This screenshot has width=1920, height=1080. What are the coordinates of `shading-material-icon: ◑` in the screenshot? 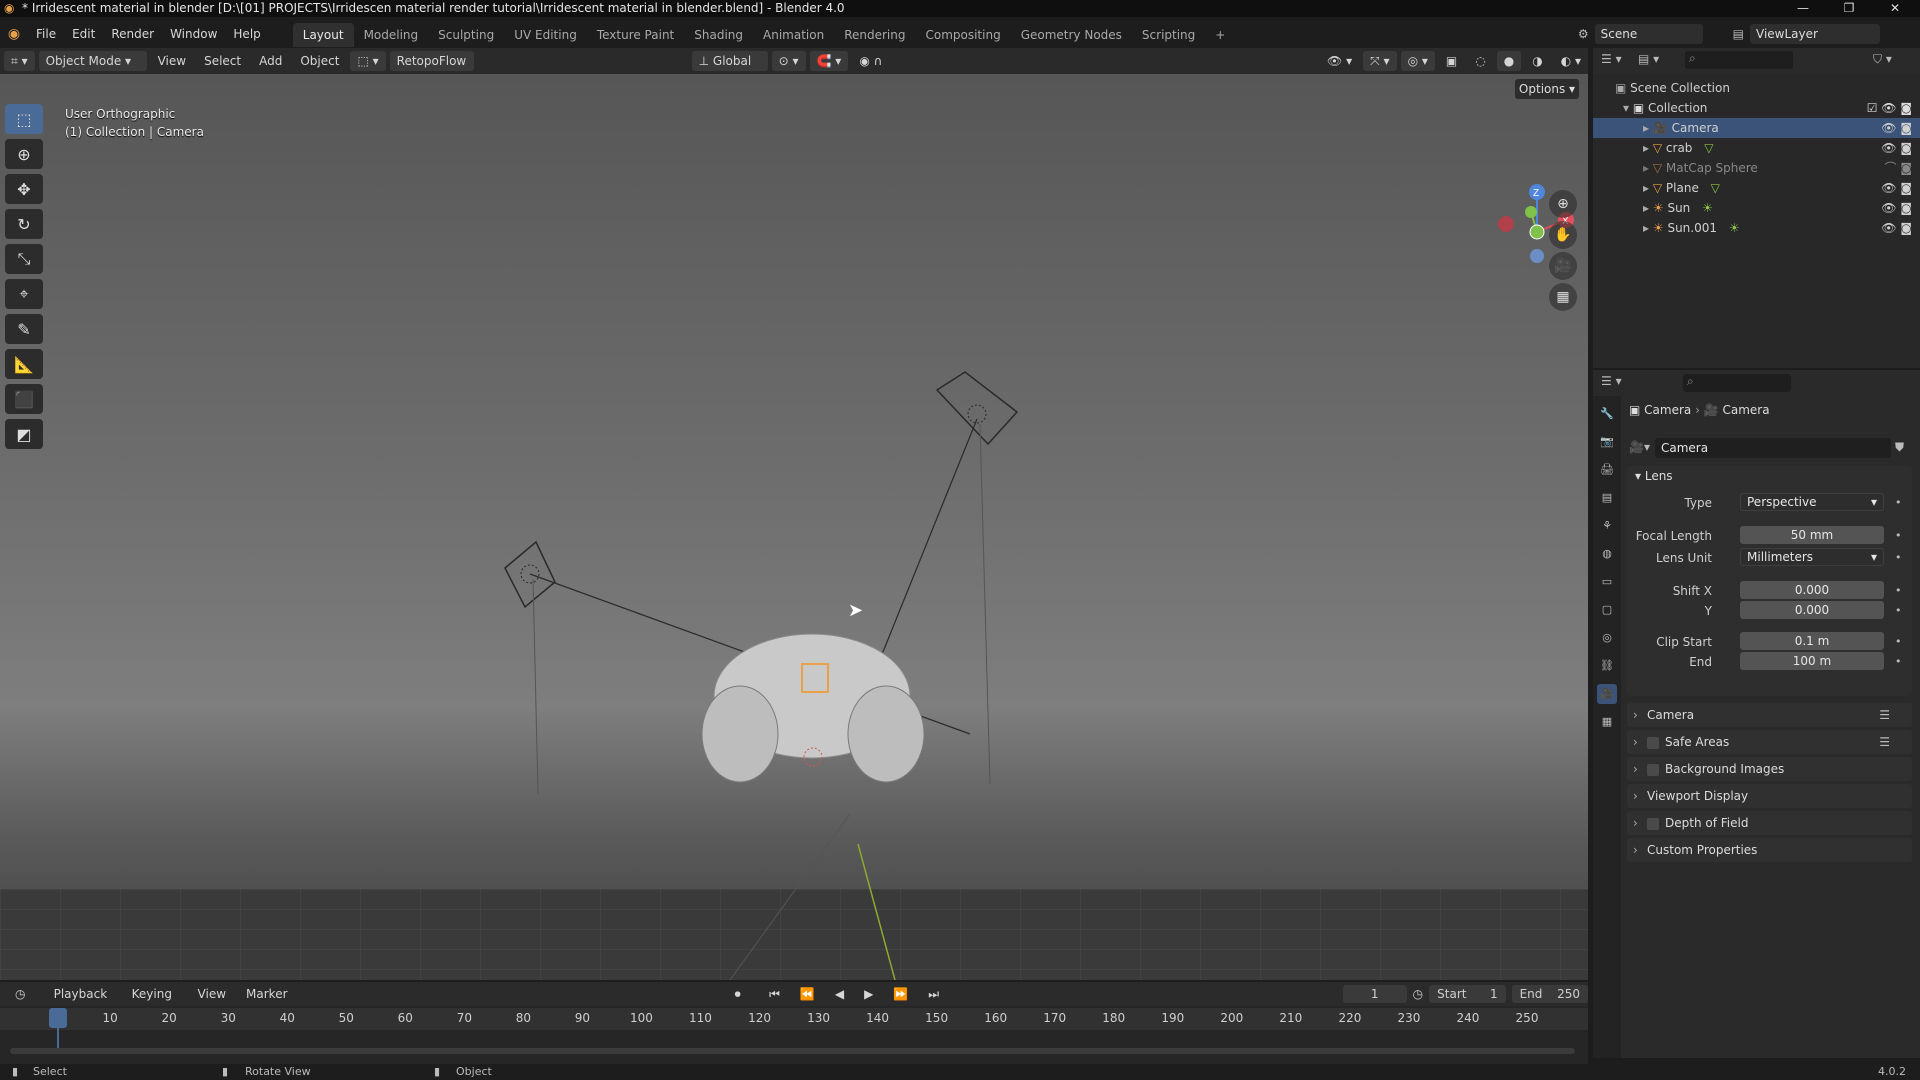 It's located at (1537, 61).